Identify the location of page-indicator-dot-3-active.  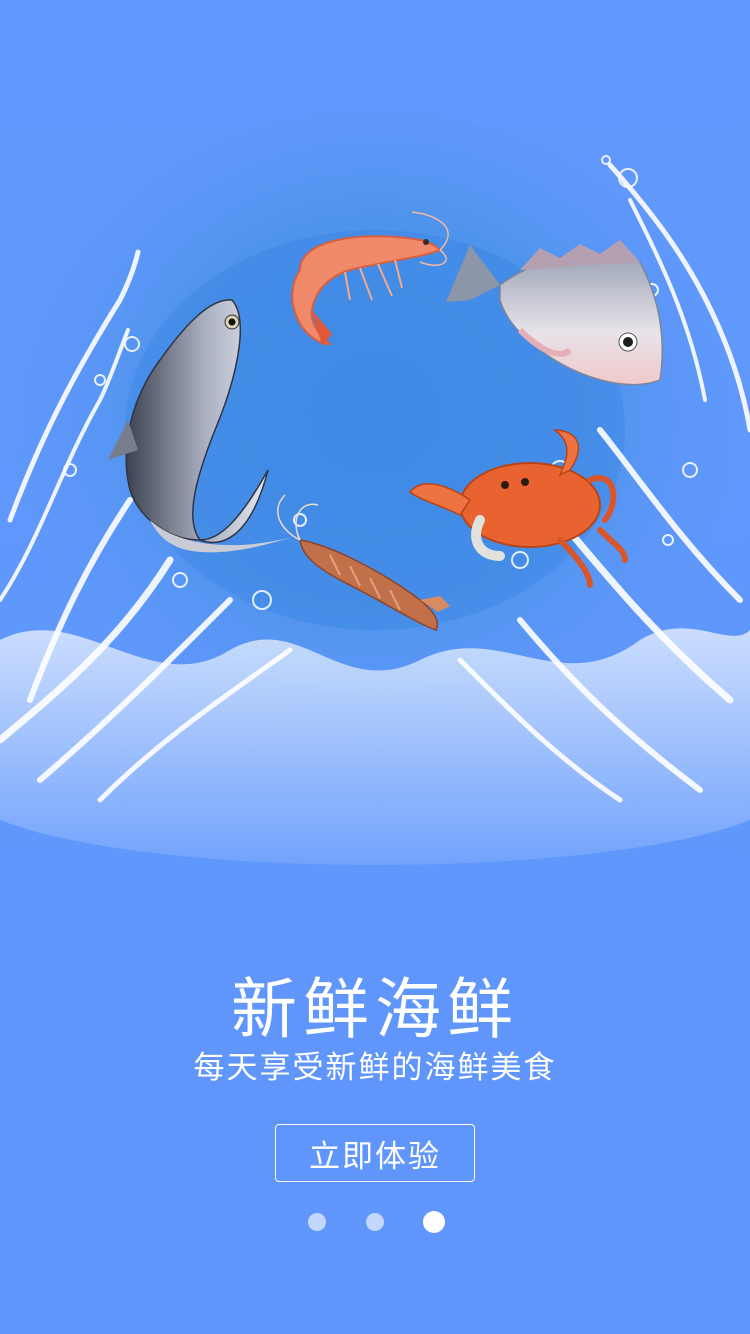
(434, 1222).